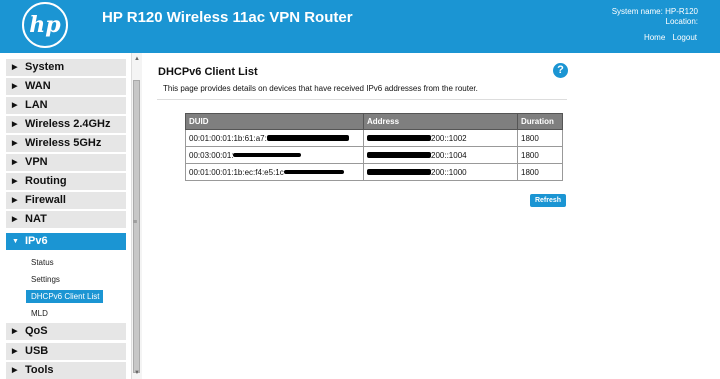 This screenshot has width=720, height=379. I want to click on sidebar-item-system: ▶ System, so click(66, 67).